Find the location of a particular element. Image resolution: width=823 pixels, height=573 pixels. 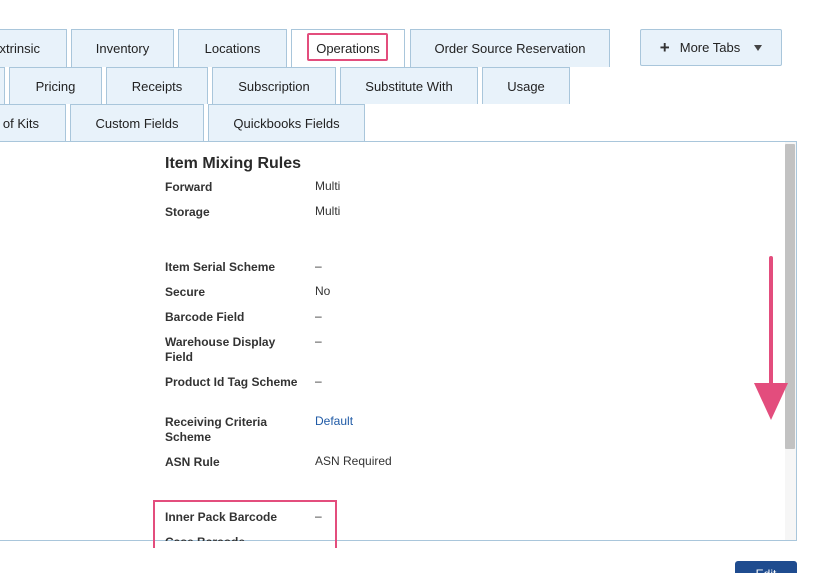

tab-substitute-with: Substitute With is located at coordinates (409, 85).